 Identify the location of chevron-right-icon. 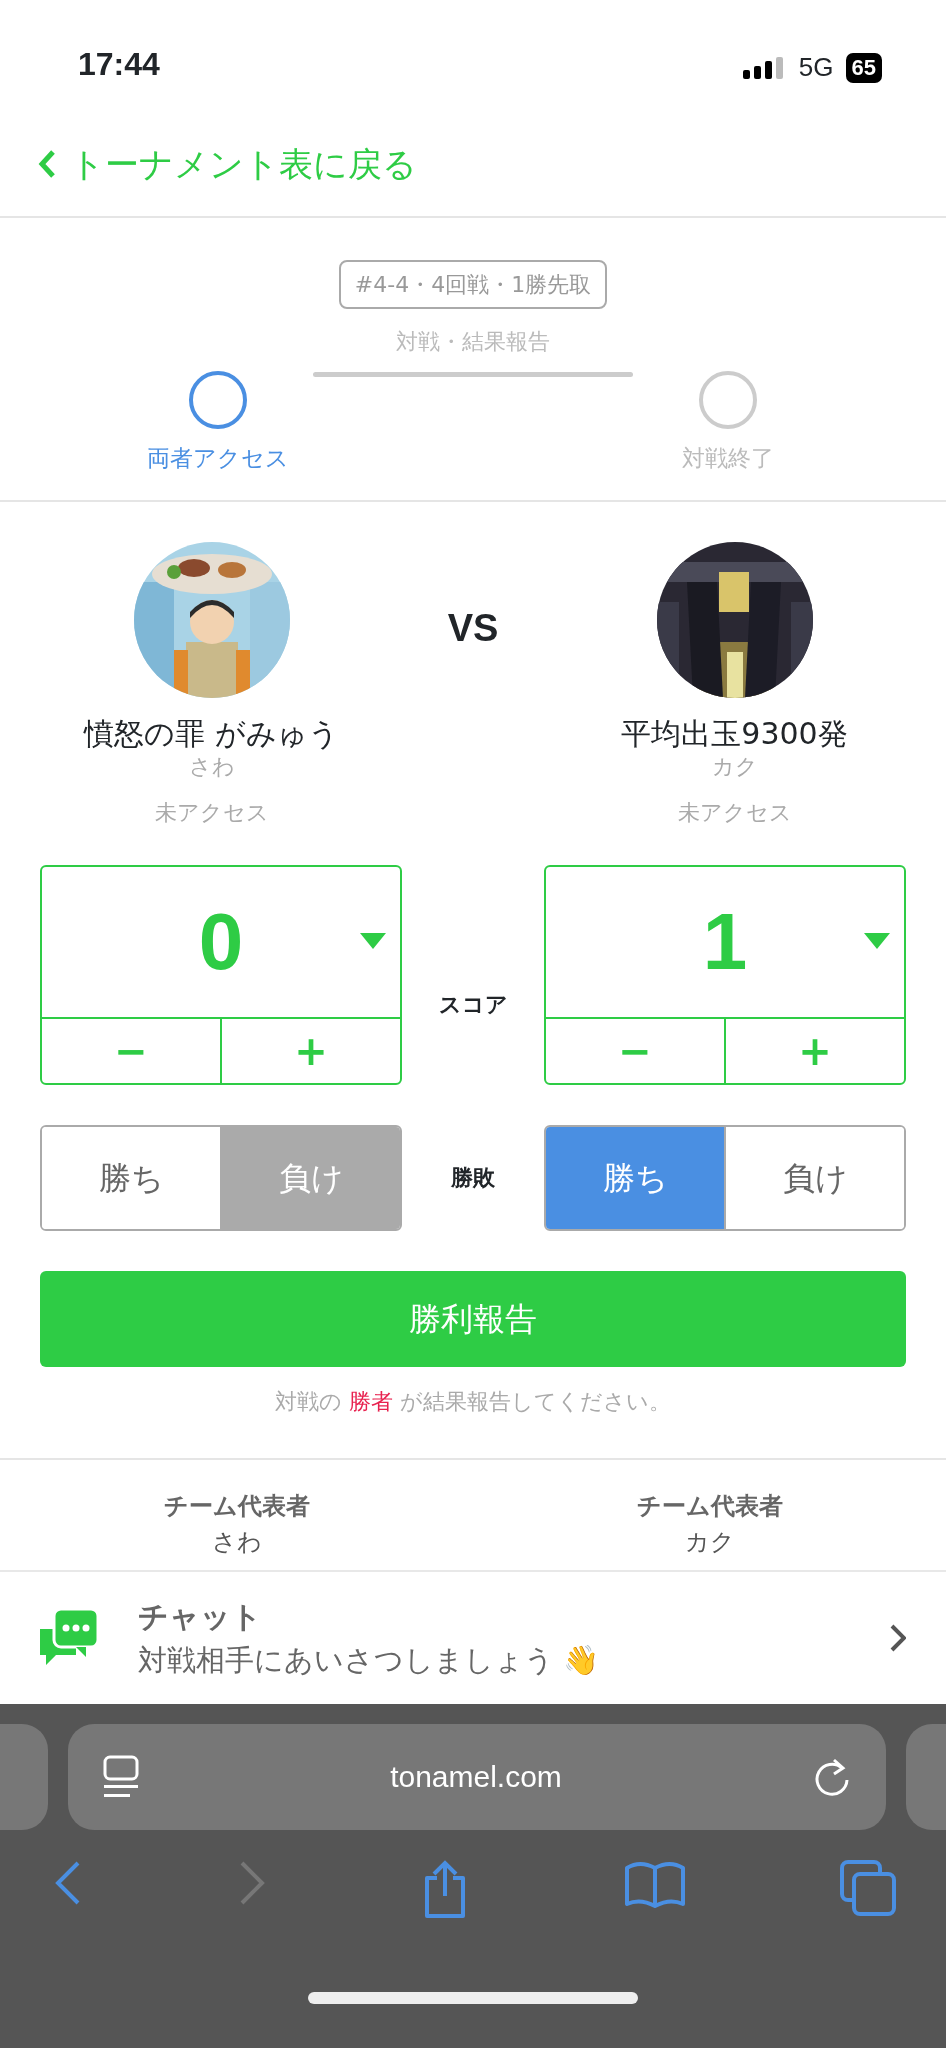
(898, 1637).